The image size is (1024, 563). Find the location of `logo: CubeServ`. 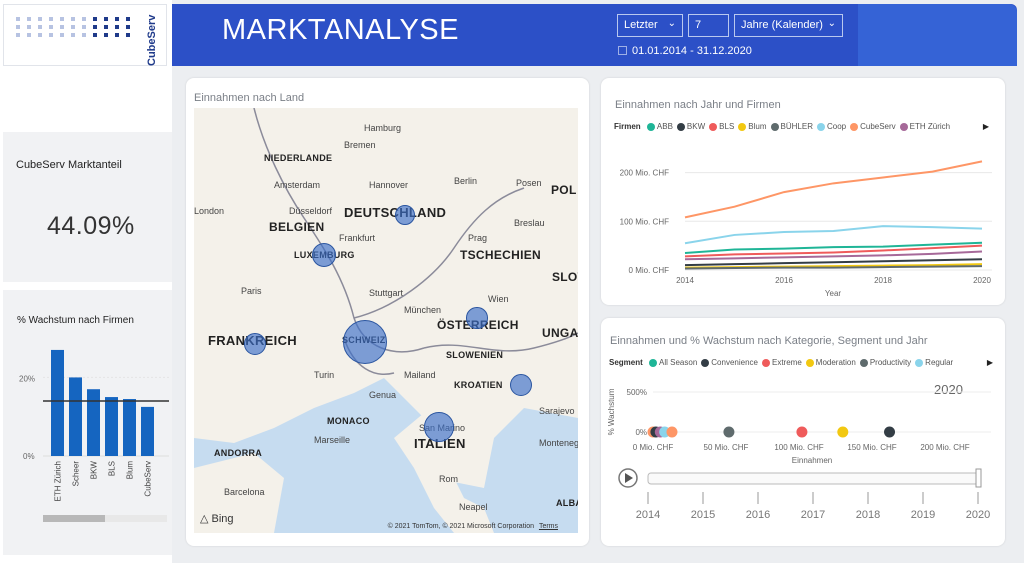

logo: CubeServ is located at coordinates (85, 35).